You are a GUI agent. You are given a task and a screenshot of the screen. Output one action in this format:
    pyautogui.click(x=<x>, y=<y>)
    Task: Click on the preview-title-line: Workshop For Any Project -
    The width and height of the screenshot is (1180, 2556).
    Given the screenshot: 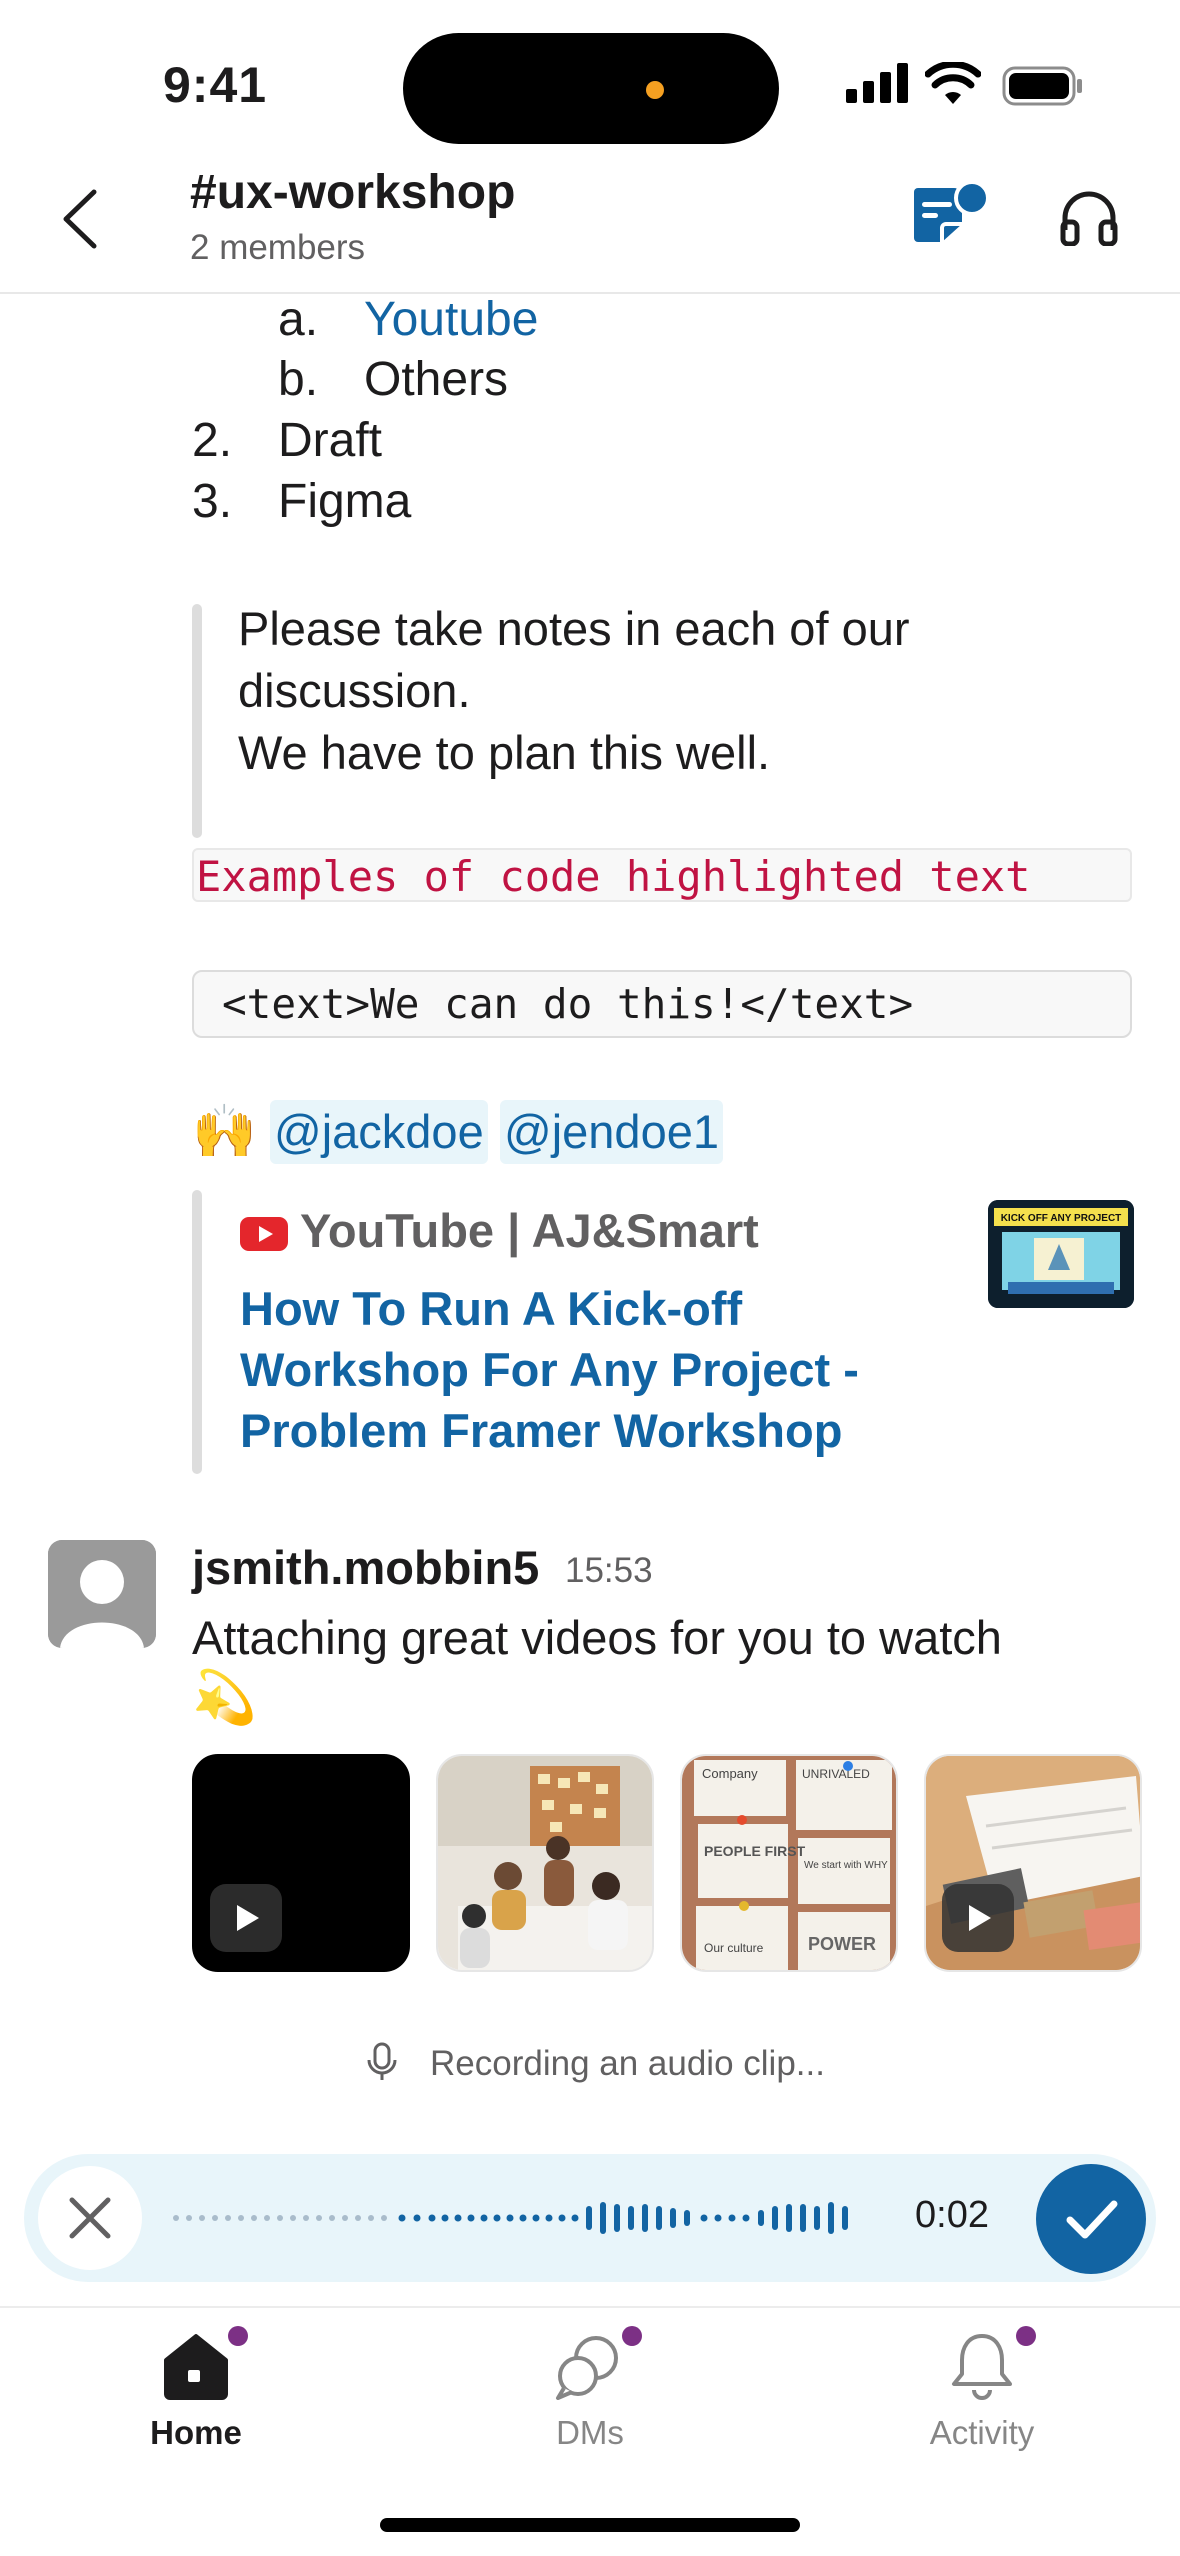 What is the action you would take?
    pyautogui.click(x=549, y=1369)
    